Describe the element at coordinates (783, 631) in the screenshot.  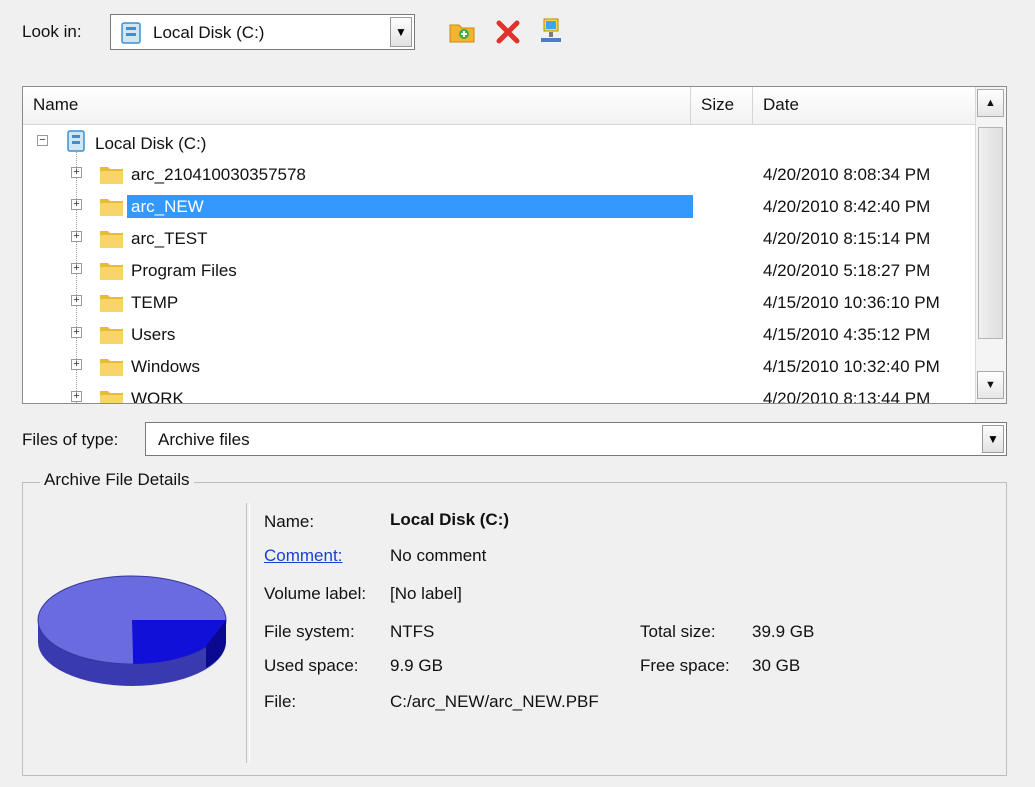
I see `total-size-value: 39.9 GB` at that location.